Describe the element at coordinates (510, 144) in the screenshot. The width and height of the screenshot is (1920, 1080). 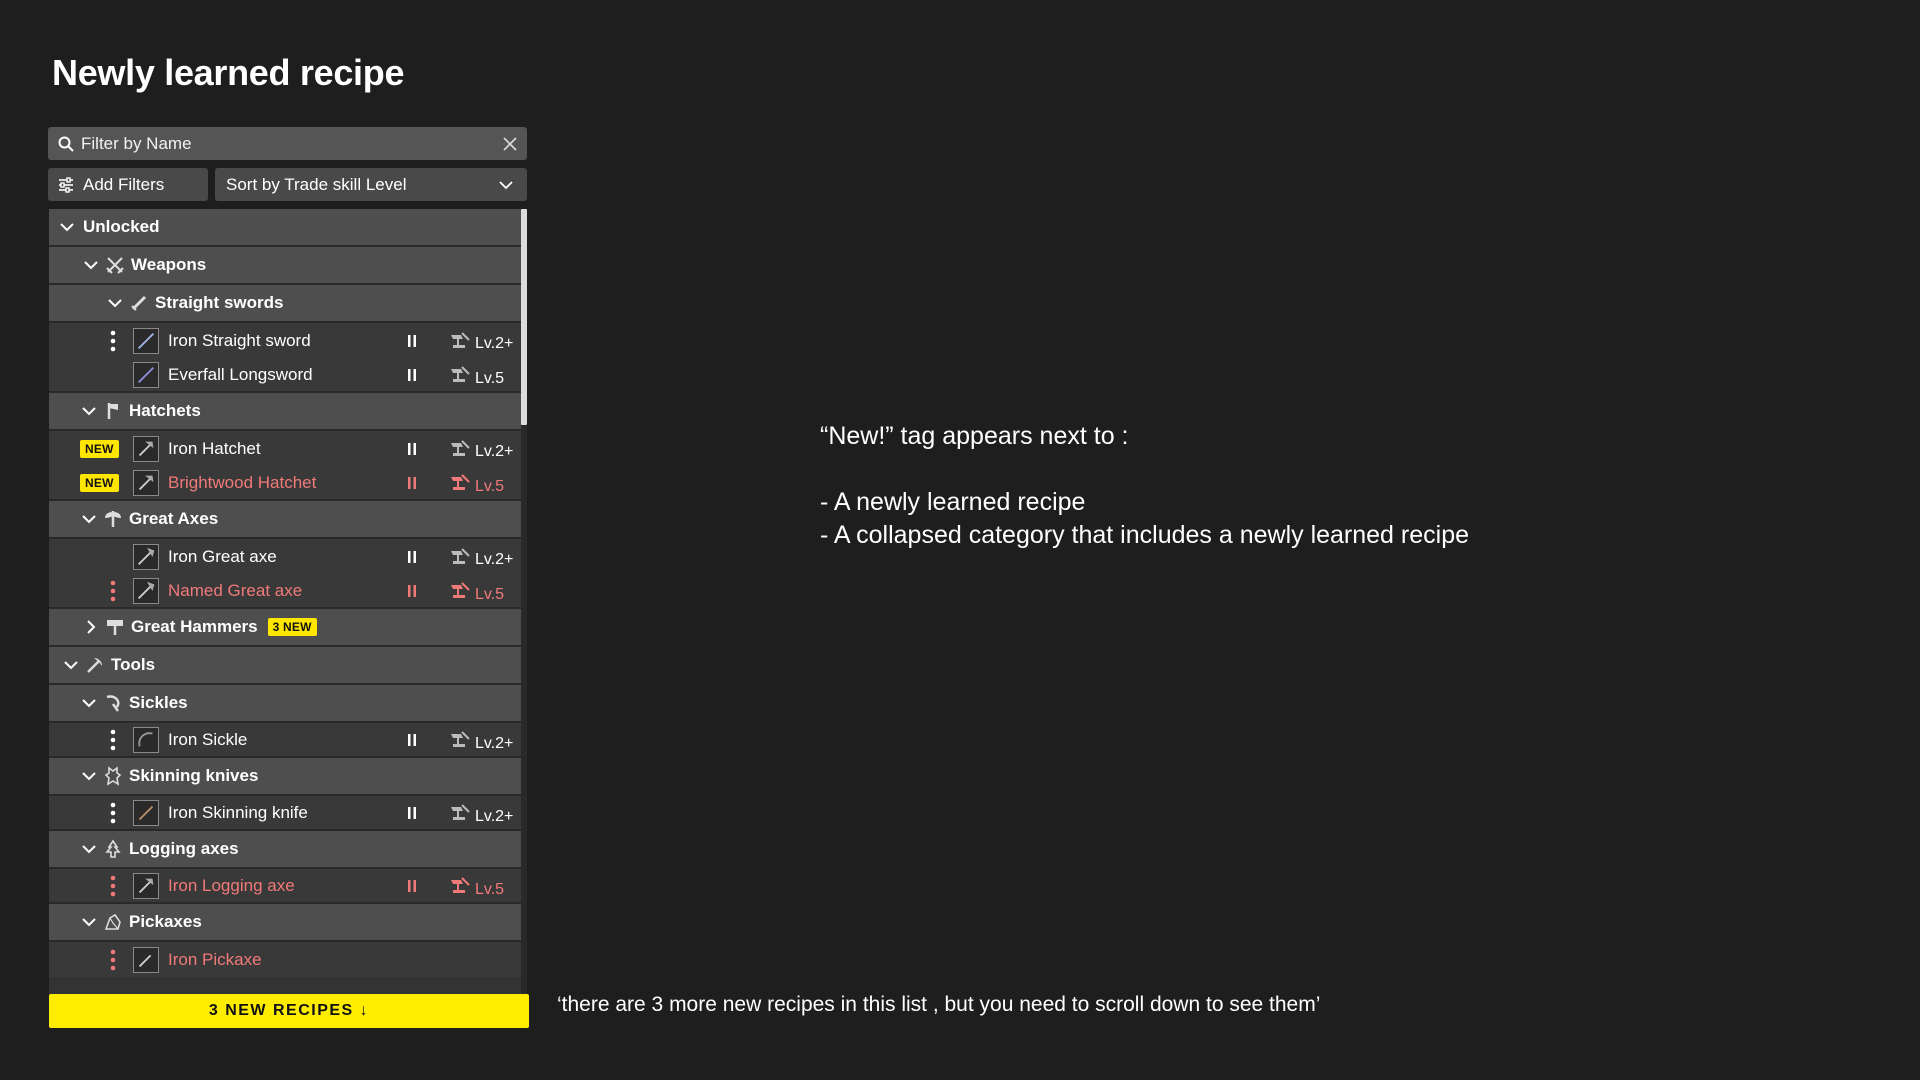
I see `close-icon` at that location.